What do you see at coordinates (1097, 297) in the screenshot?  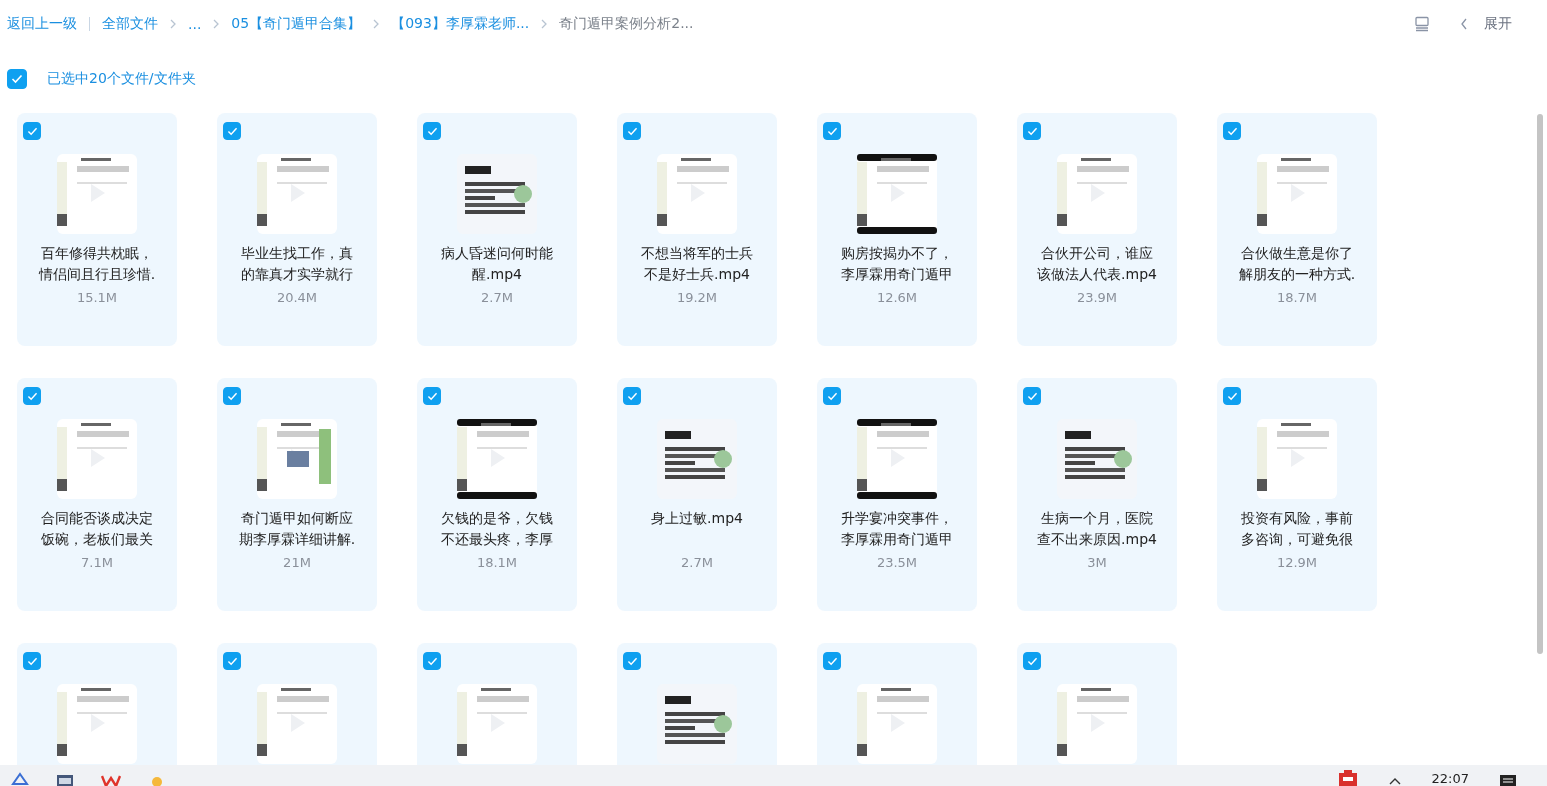 I see `file-size: 23.9M` at bounding box center [1097, 297].